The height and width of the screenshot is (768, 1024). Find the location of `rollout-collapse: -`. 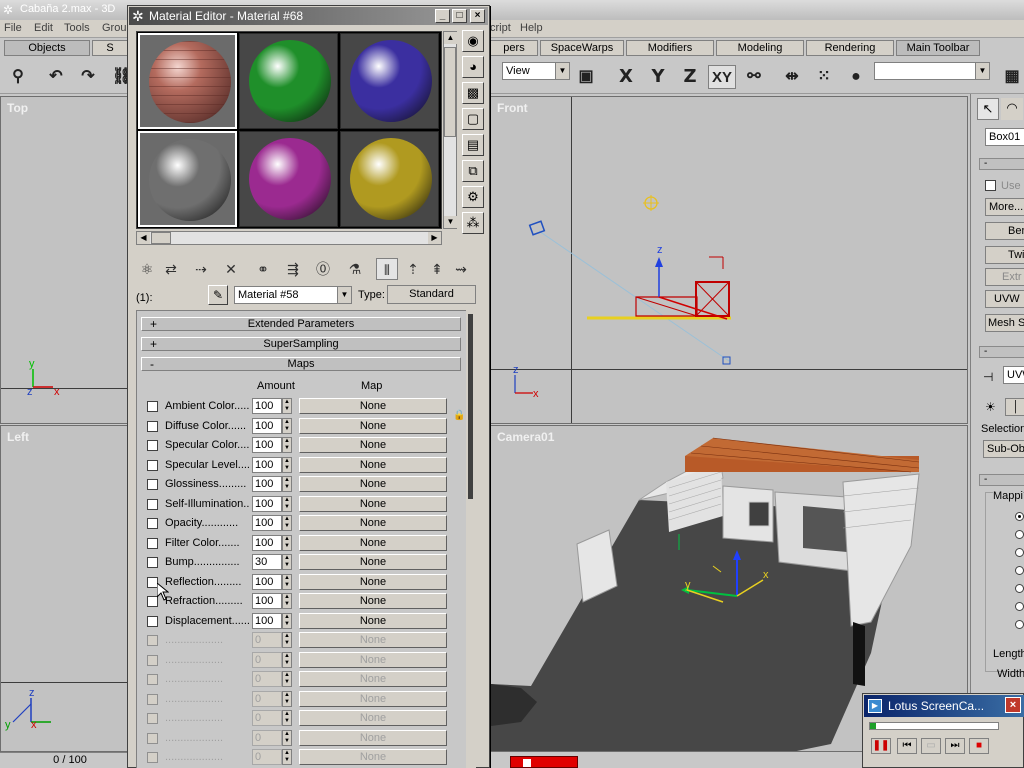

rollout-collapse: - is located at coordinates (1001, 352).